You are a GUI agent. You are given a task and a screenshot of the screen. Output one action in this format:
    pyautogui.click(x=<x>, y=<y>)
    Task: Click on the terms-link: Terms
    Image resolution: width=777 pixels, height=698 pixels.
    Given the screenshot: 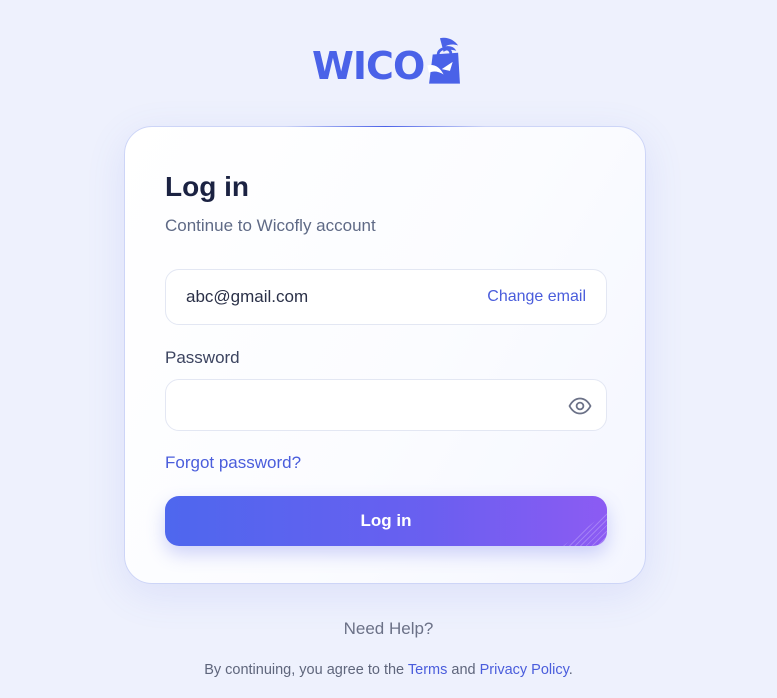 What is the action you would take?
    pyautogui.click(x=427, y=670)
    